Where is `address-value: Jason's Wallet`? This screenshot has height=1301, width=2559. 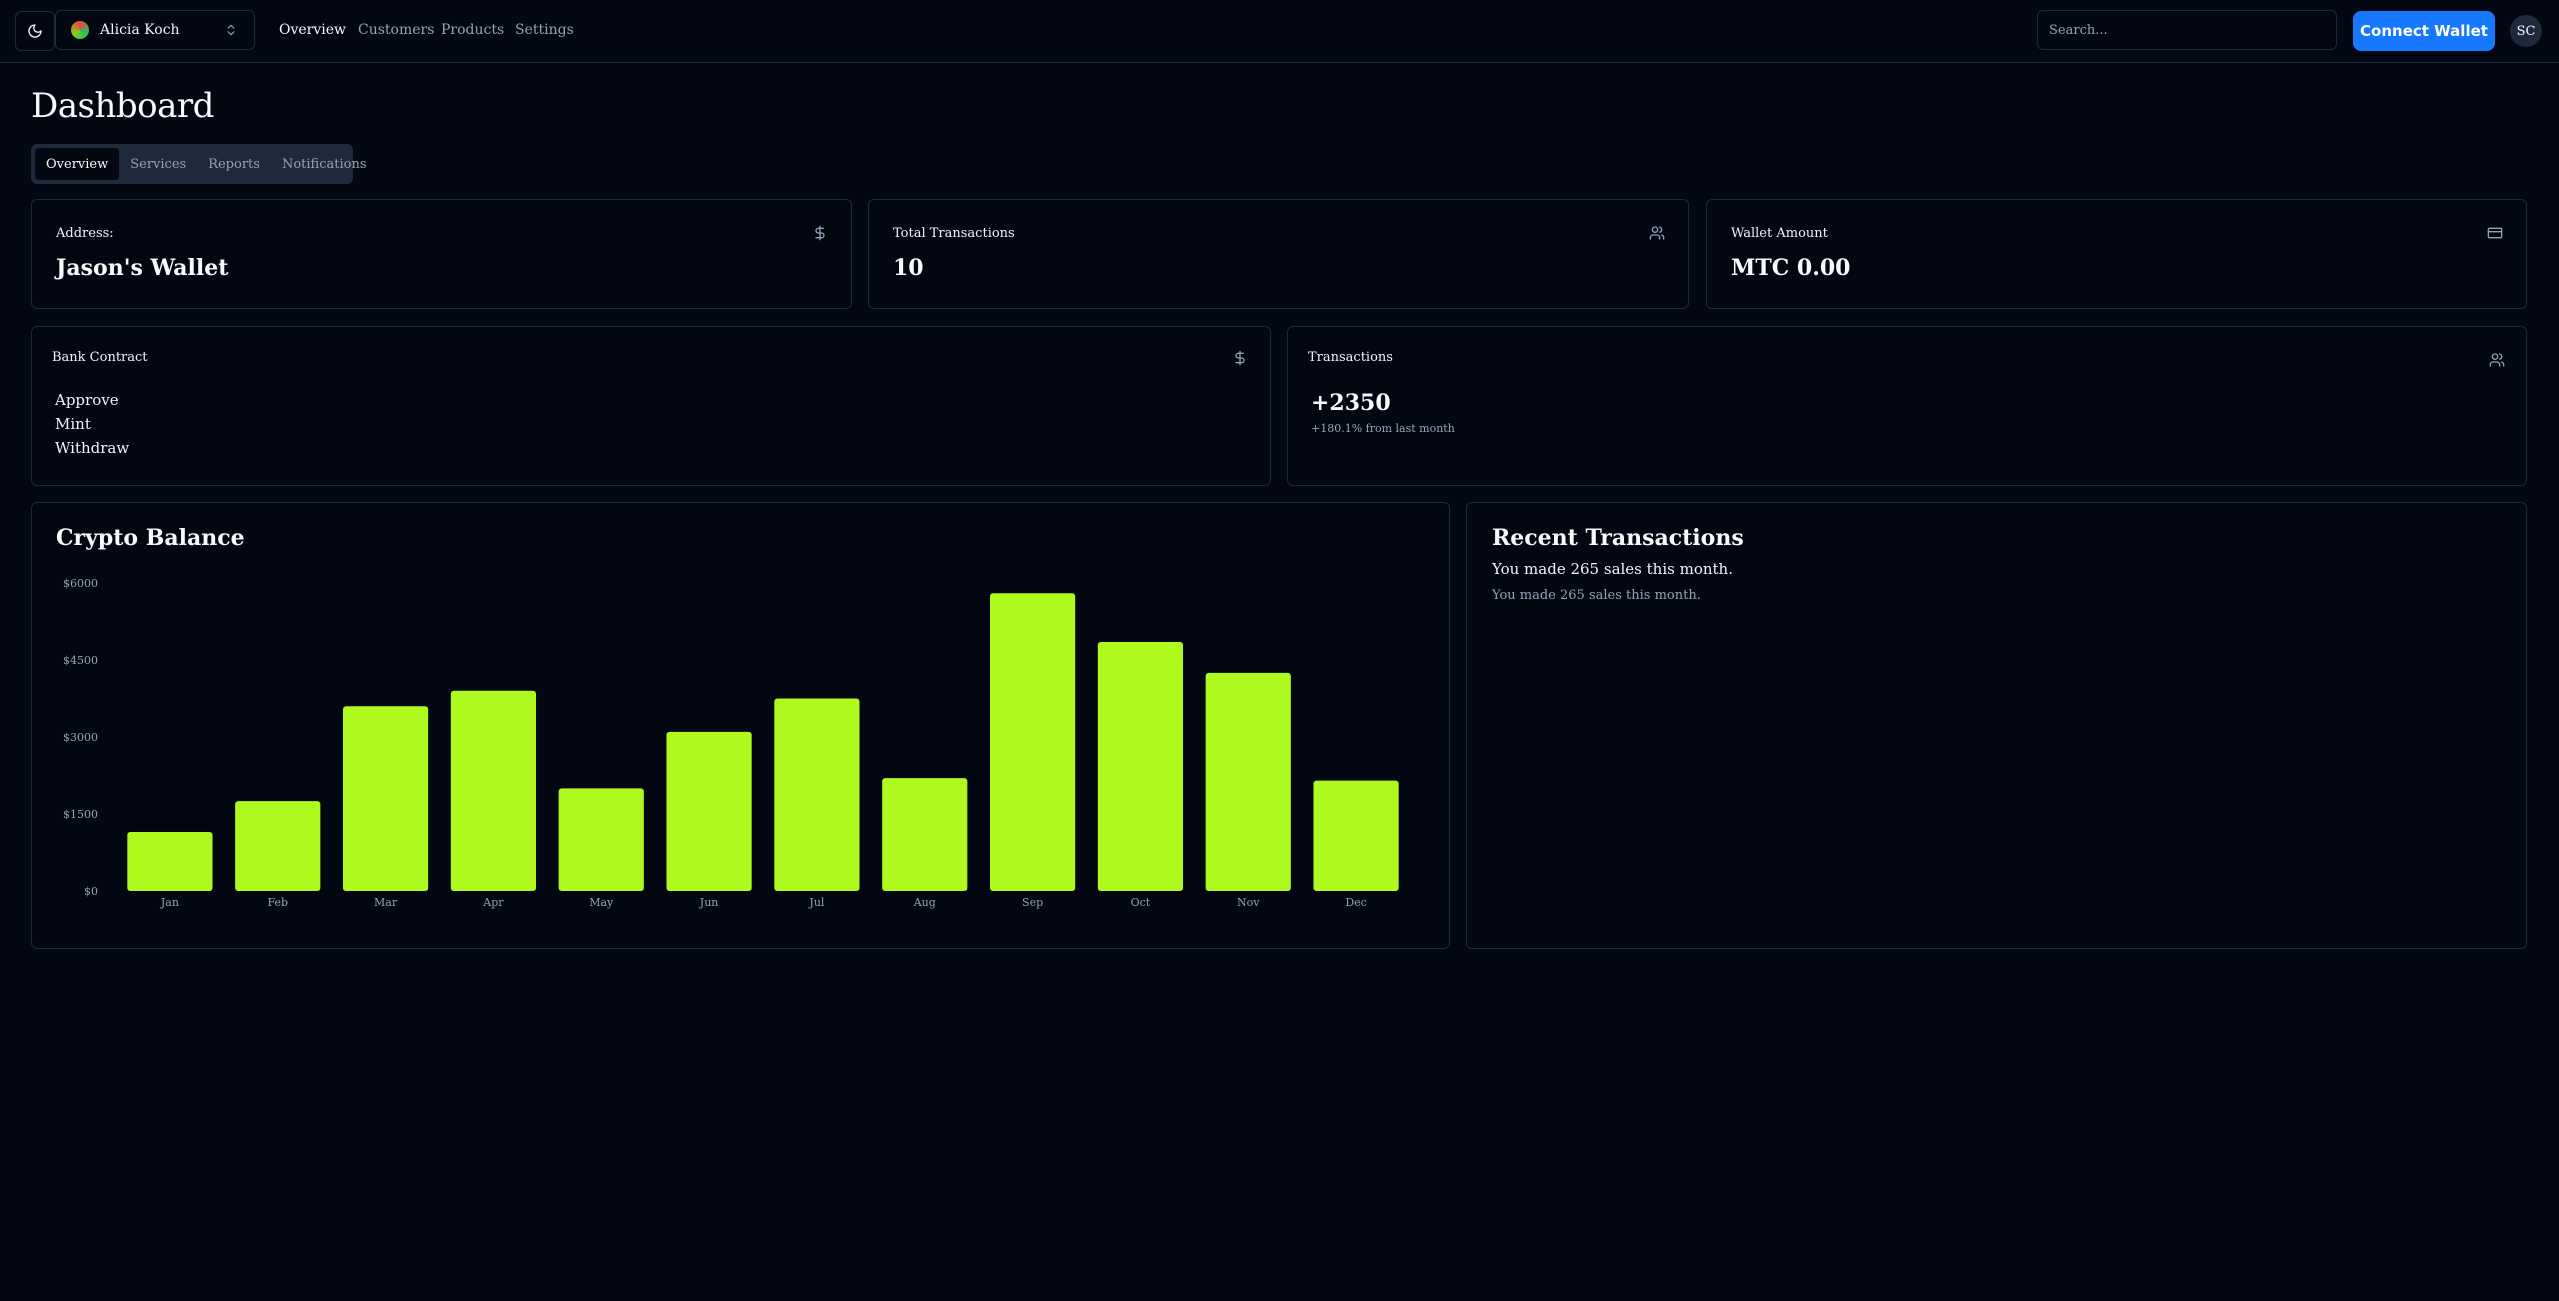 address-value: Jason's Wallet is located at coordinates (142, 268).